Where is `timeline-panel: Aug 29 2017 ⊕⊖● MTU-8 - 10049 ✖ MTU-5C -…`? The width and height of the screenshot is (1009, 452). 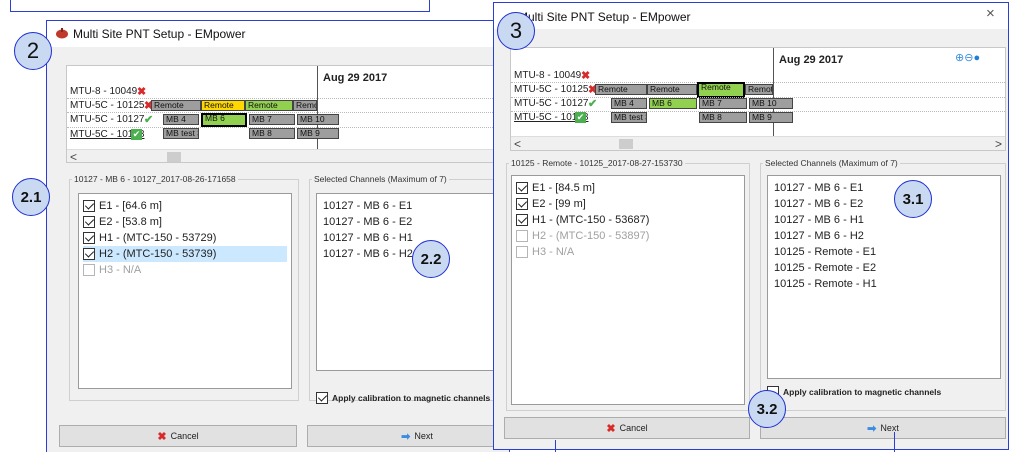 timeline-panel: Aug 29 2017 ⊕⊖● MTU-8 - 10049 ✖ MTU-5C -… is located at coordinates (758, 99).